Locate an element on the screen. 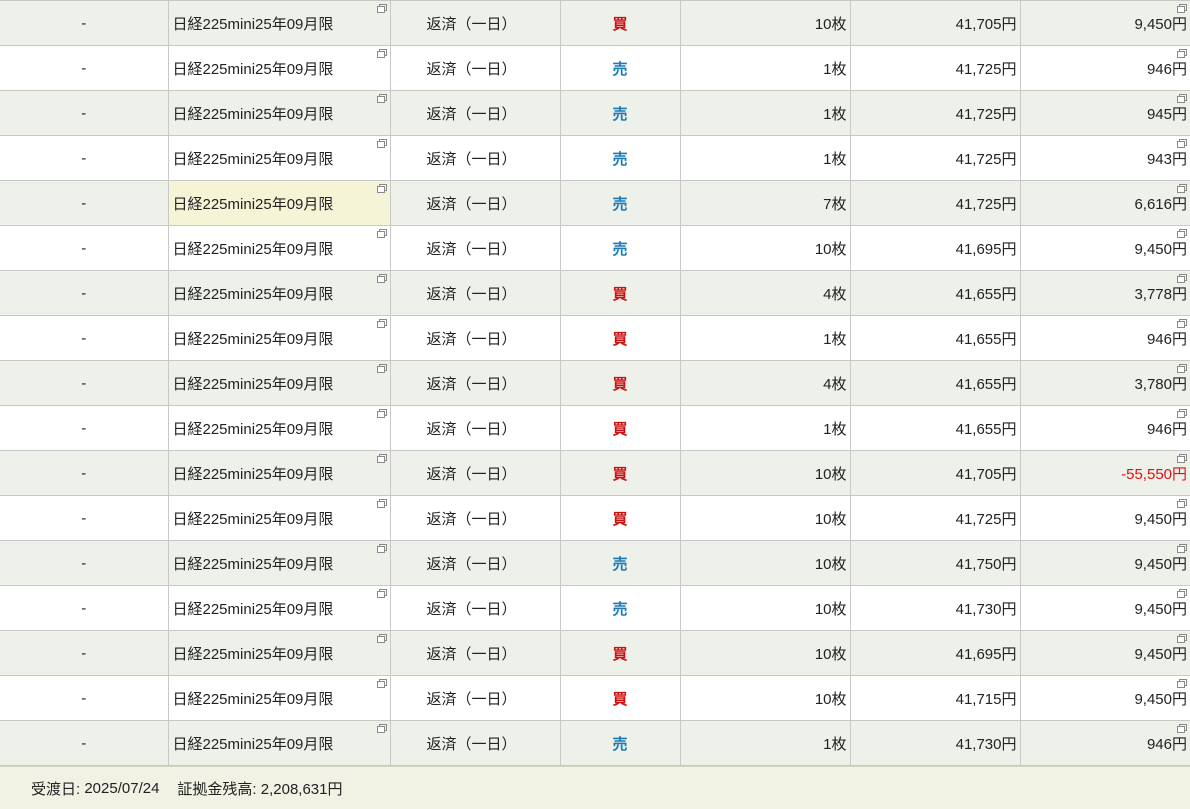 This screenshot has height=809, width=1190. side-text: 売 is located at coordinates (620, 609).